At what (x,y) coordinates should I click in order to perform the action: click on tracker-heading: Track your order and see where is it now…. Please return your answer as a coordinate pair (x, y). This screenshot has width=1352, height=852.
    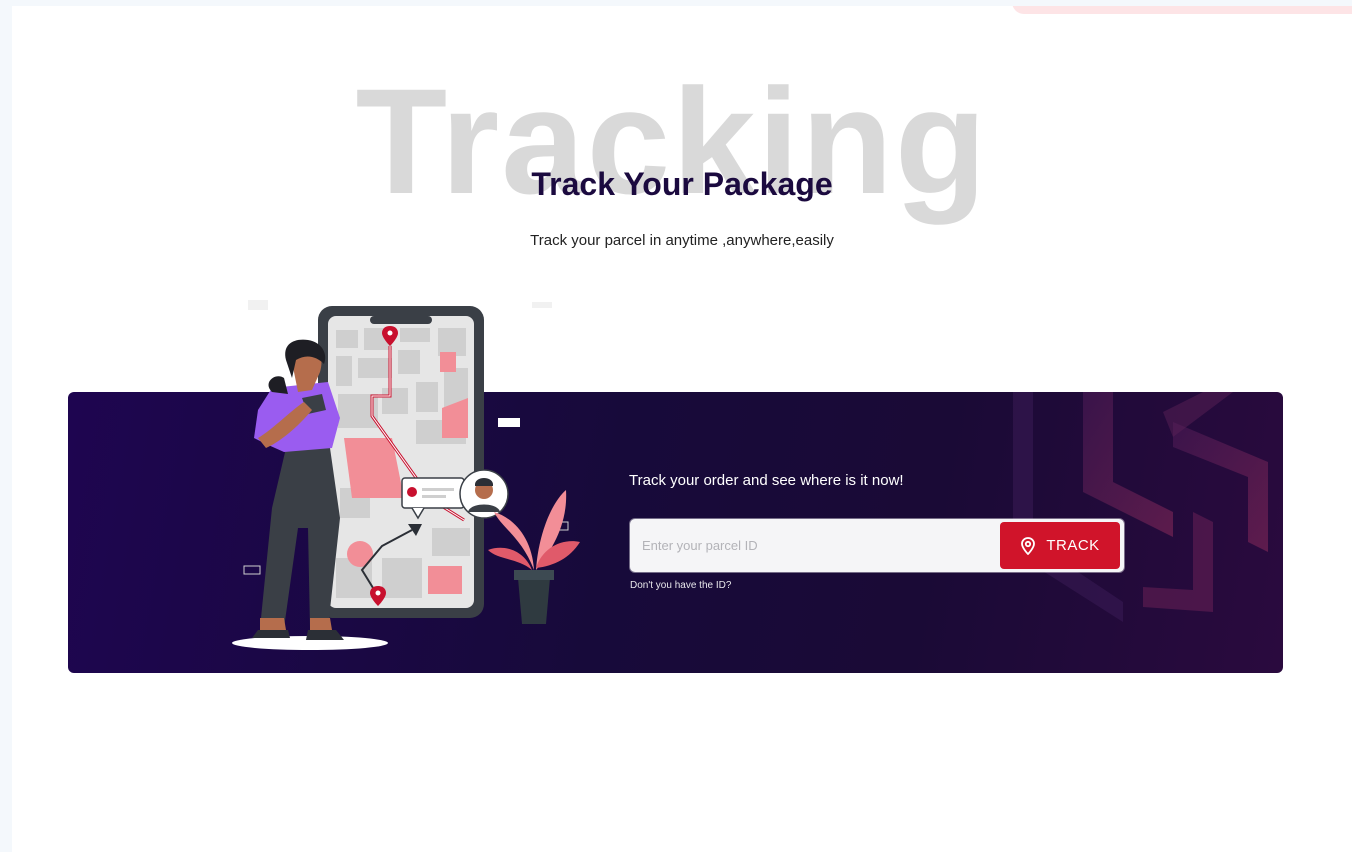
    Looking at the image, I should click on (766, 480).